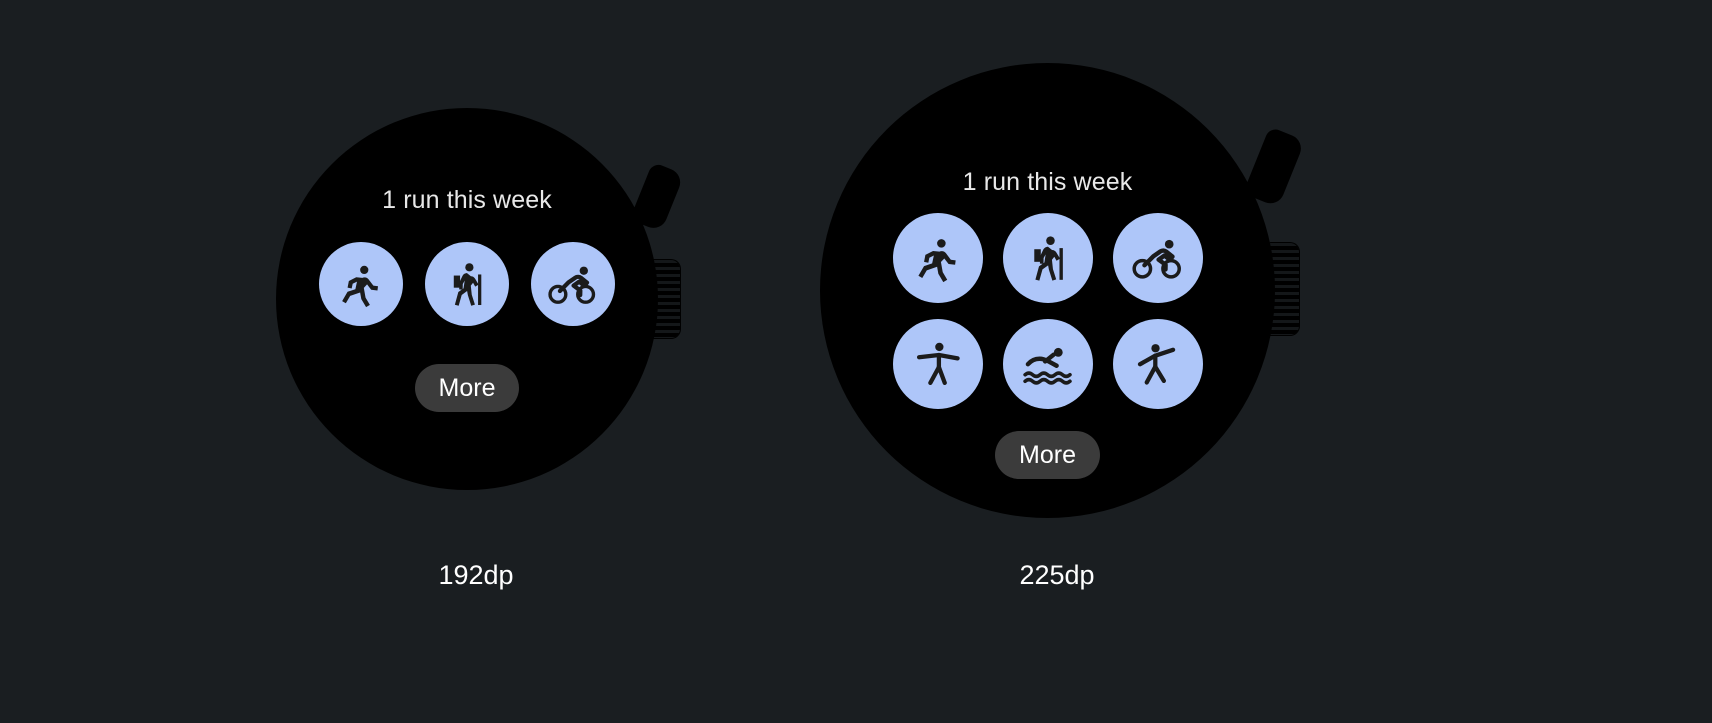  What do you see at coordinates (1057, 575) in the screenshot?
I see `caption-225dp: 225dp` at bounding box center [1057, 575].